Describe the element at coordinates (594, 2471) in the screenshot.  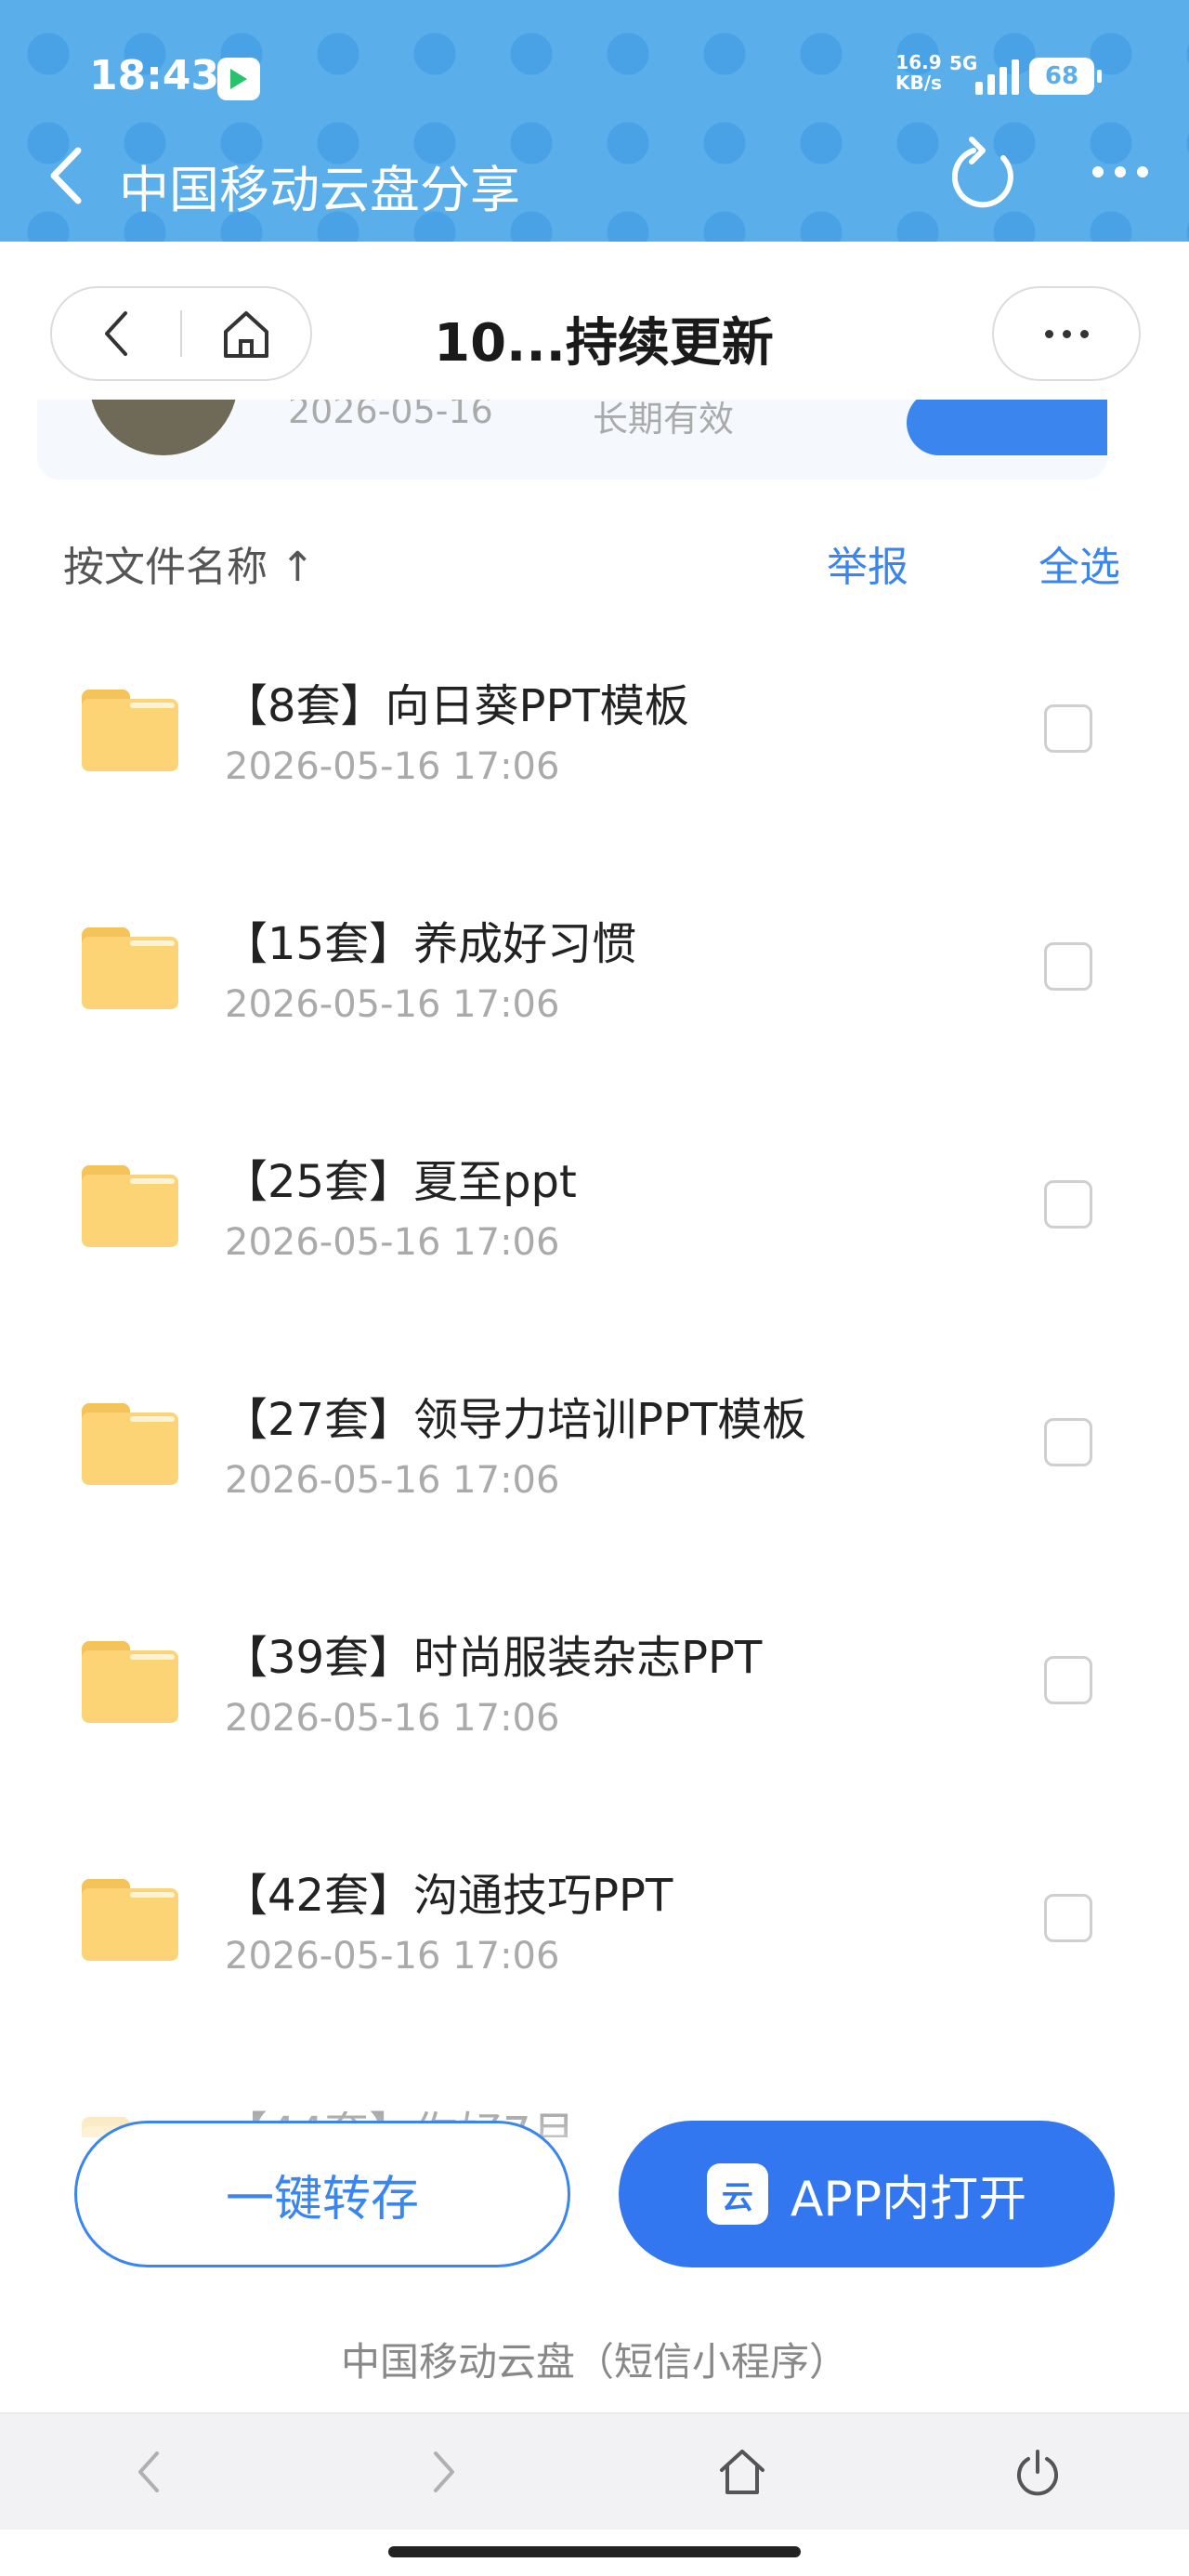
I see `browser-toolbar` at that location.